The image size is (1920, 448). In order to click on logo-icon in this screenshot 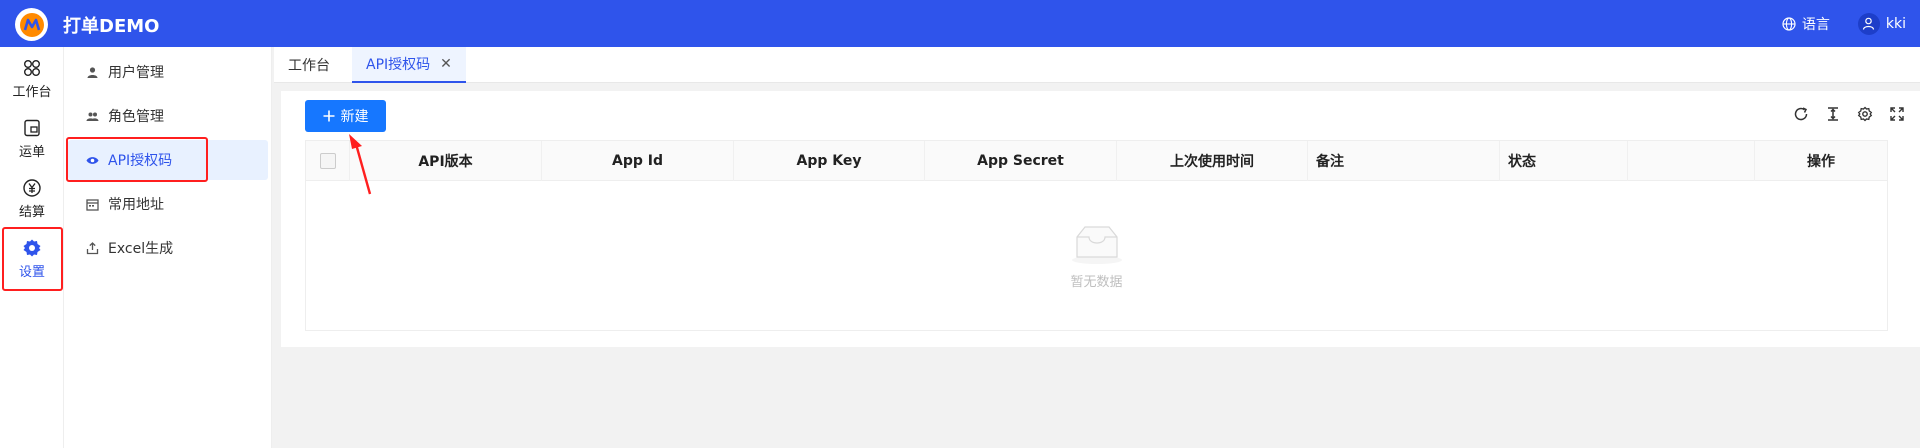, I will do `click(31, 24)`.